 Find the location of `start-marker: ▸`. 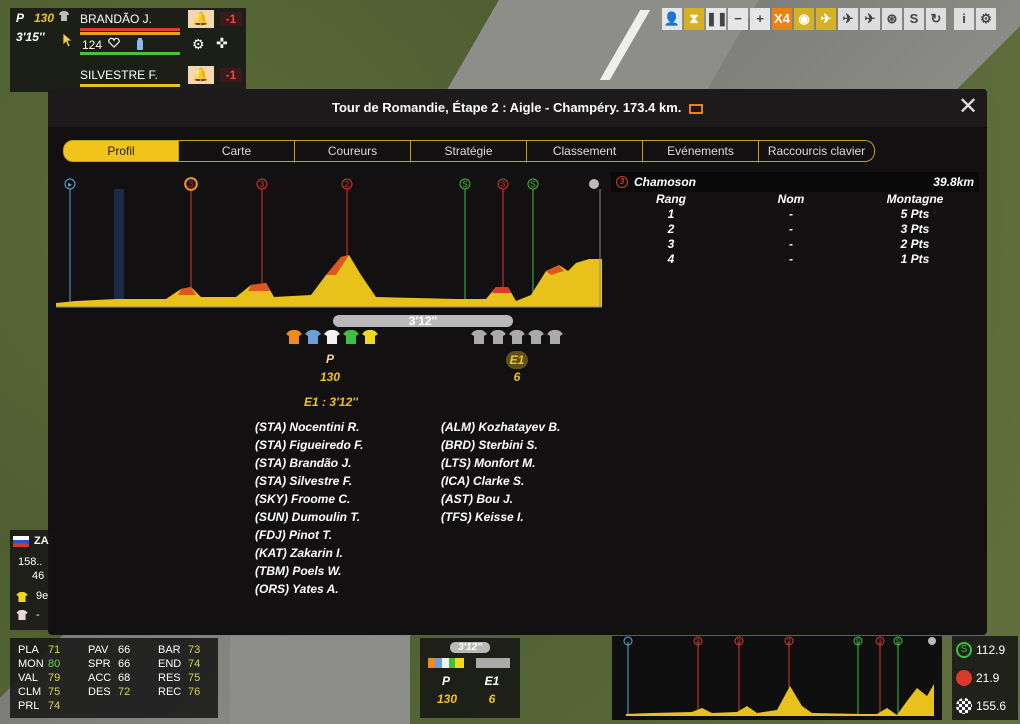

start-marker: ▸ is located at coordinates (70, 184).